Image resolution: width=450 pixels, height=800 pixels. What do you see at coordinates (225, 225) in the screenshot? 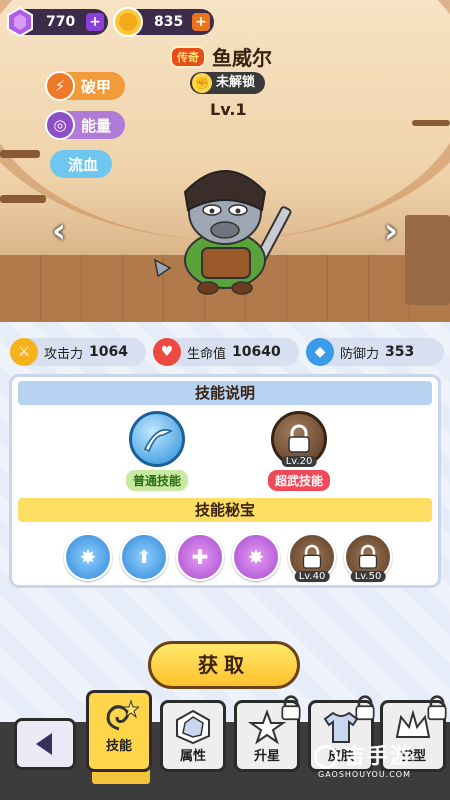
I see `hero-character` at bounding box center [225, 225].